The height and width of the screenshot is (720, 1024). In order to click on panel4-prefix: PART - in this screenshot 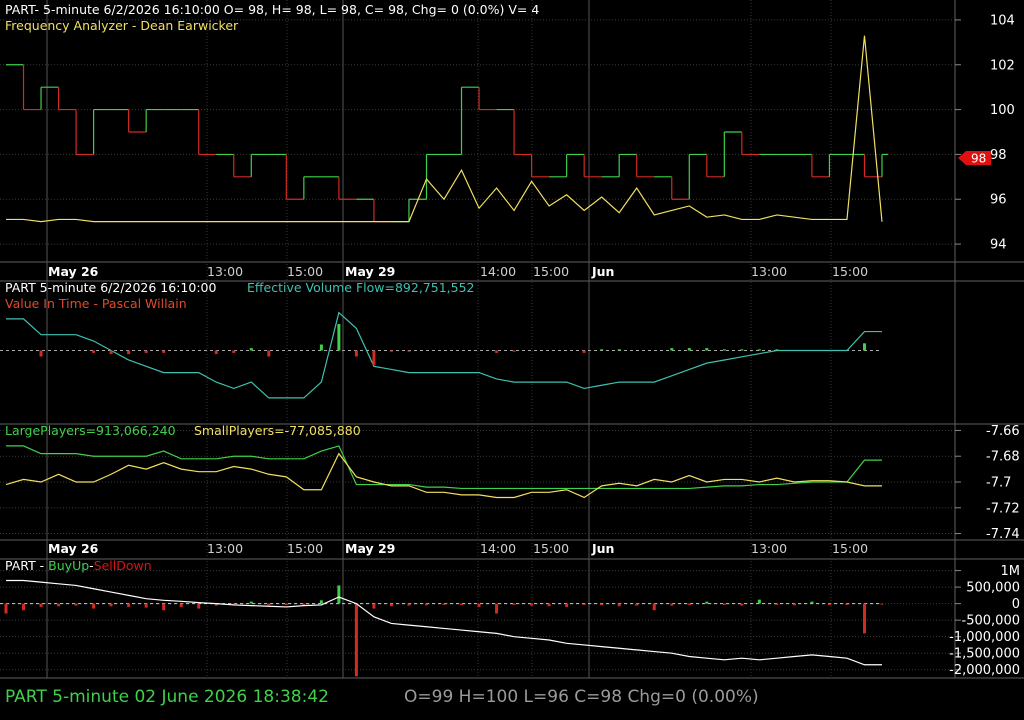, I will do `click(26, 565)`.